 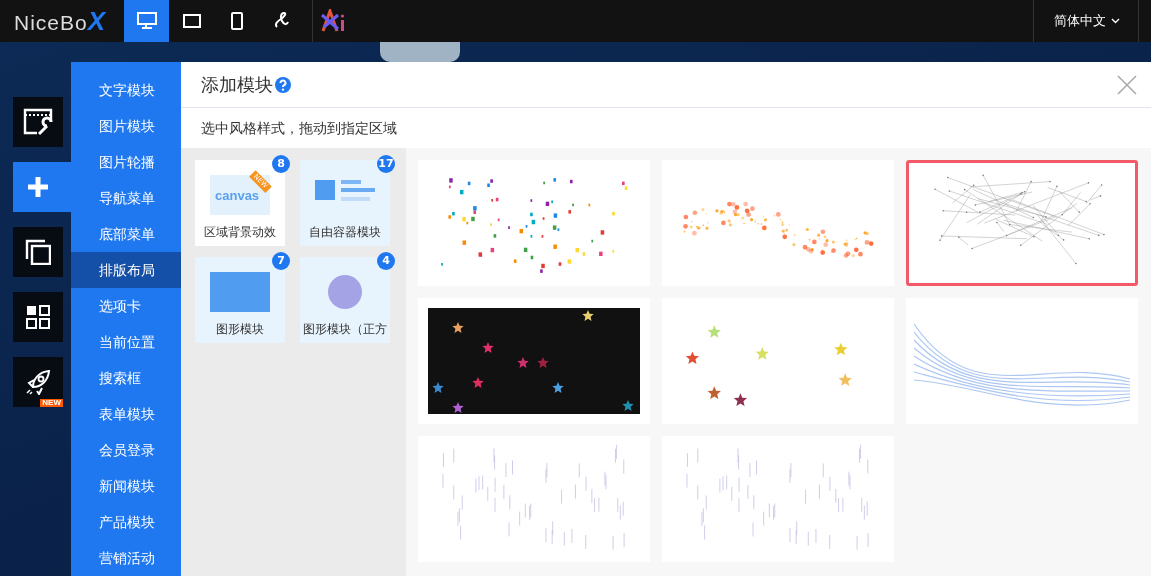 What do you see at coordinates (126, 306) in the screenshot?
I see `menu-item: 选项卡` at bounding box center [126, 306].